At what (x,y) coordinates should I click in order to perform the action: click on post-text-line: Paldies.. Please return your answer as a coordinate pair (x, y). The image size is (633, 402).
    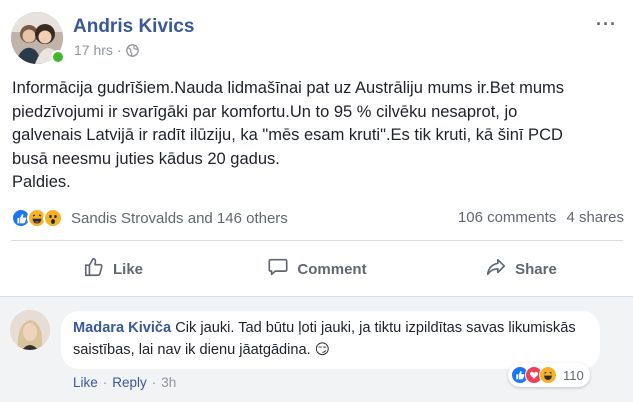
    Looking at the image, I should click on (41, 182).